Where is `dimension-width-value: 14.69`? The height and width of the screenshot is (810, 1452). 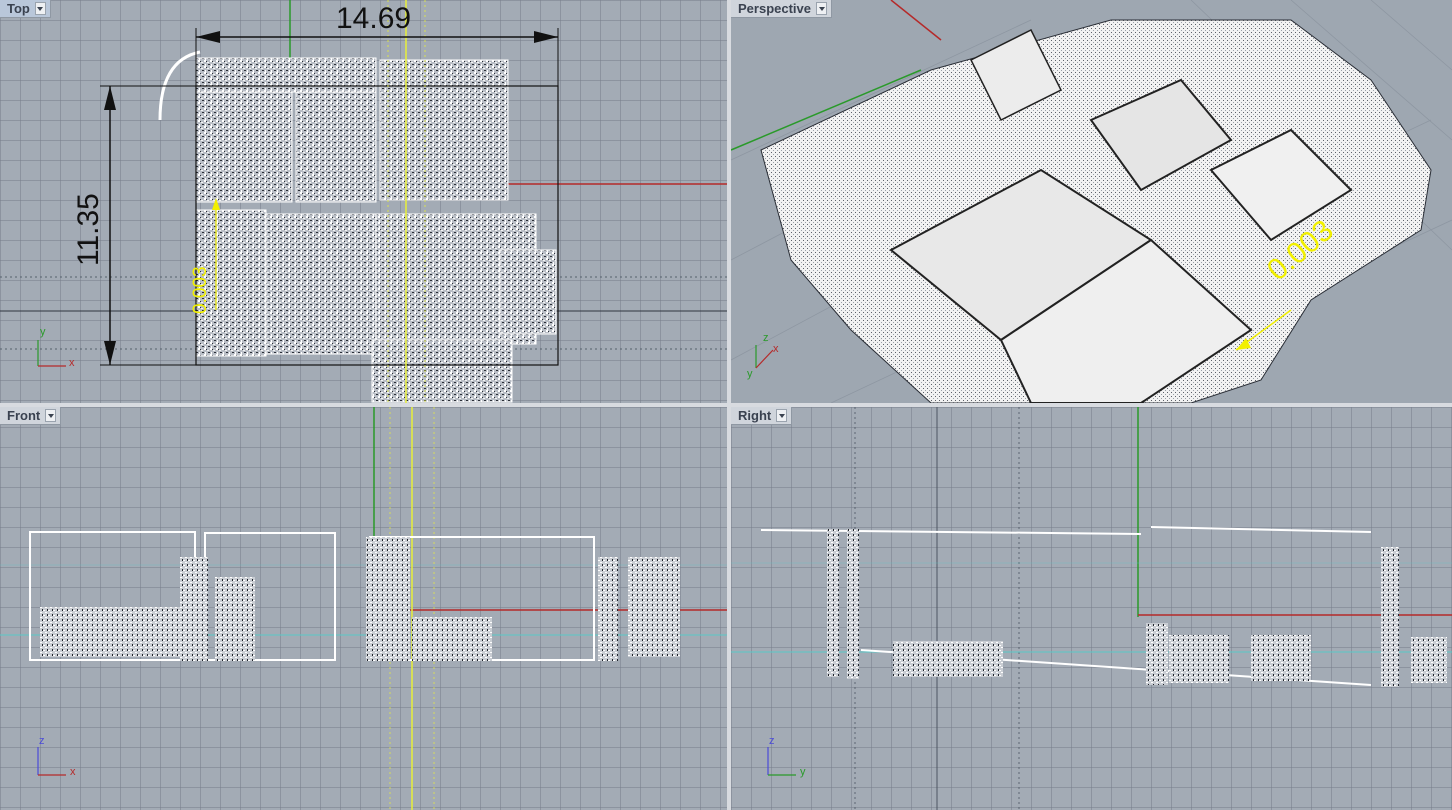 dimension-width-value: 14.69 is located at coordinates (374, 18).